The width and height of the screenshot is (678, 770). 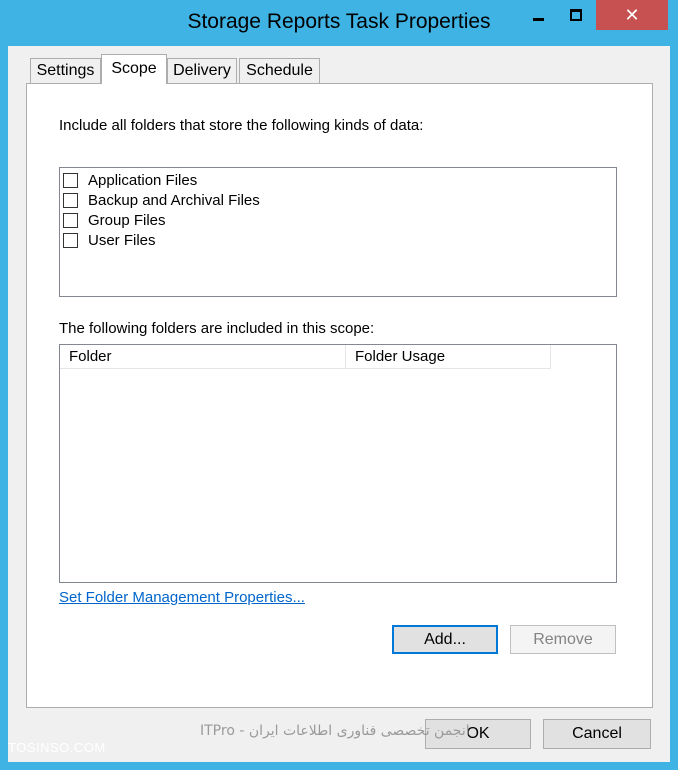 What do you see at coordinates (279, 70) in the screenshot?
I see `tab-schedule: Schedule` at bounding box center [279, 70].